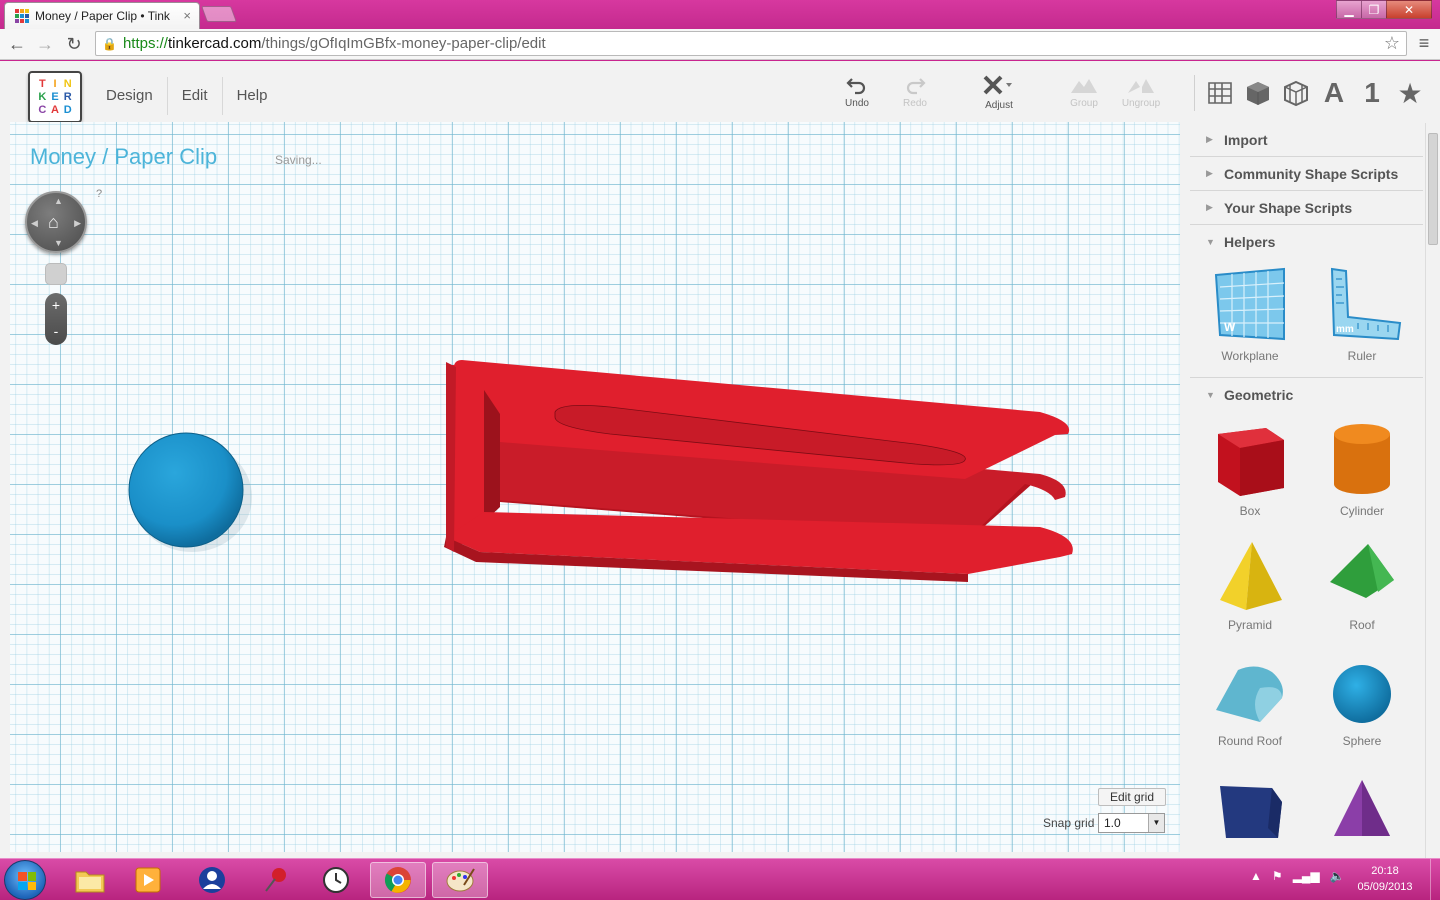 Image resolution: width=1440 pixels, height=900 pixels. Describe the element at coordinates (123, 157) in the screenshot. I see `project-title: Money / Paper Clip` at that location.